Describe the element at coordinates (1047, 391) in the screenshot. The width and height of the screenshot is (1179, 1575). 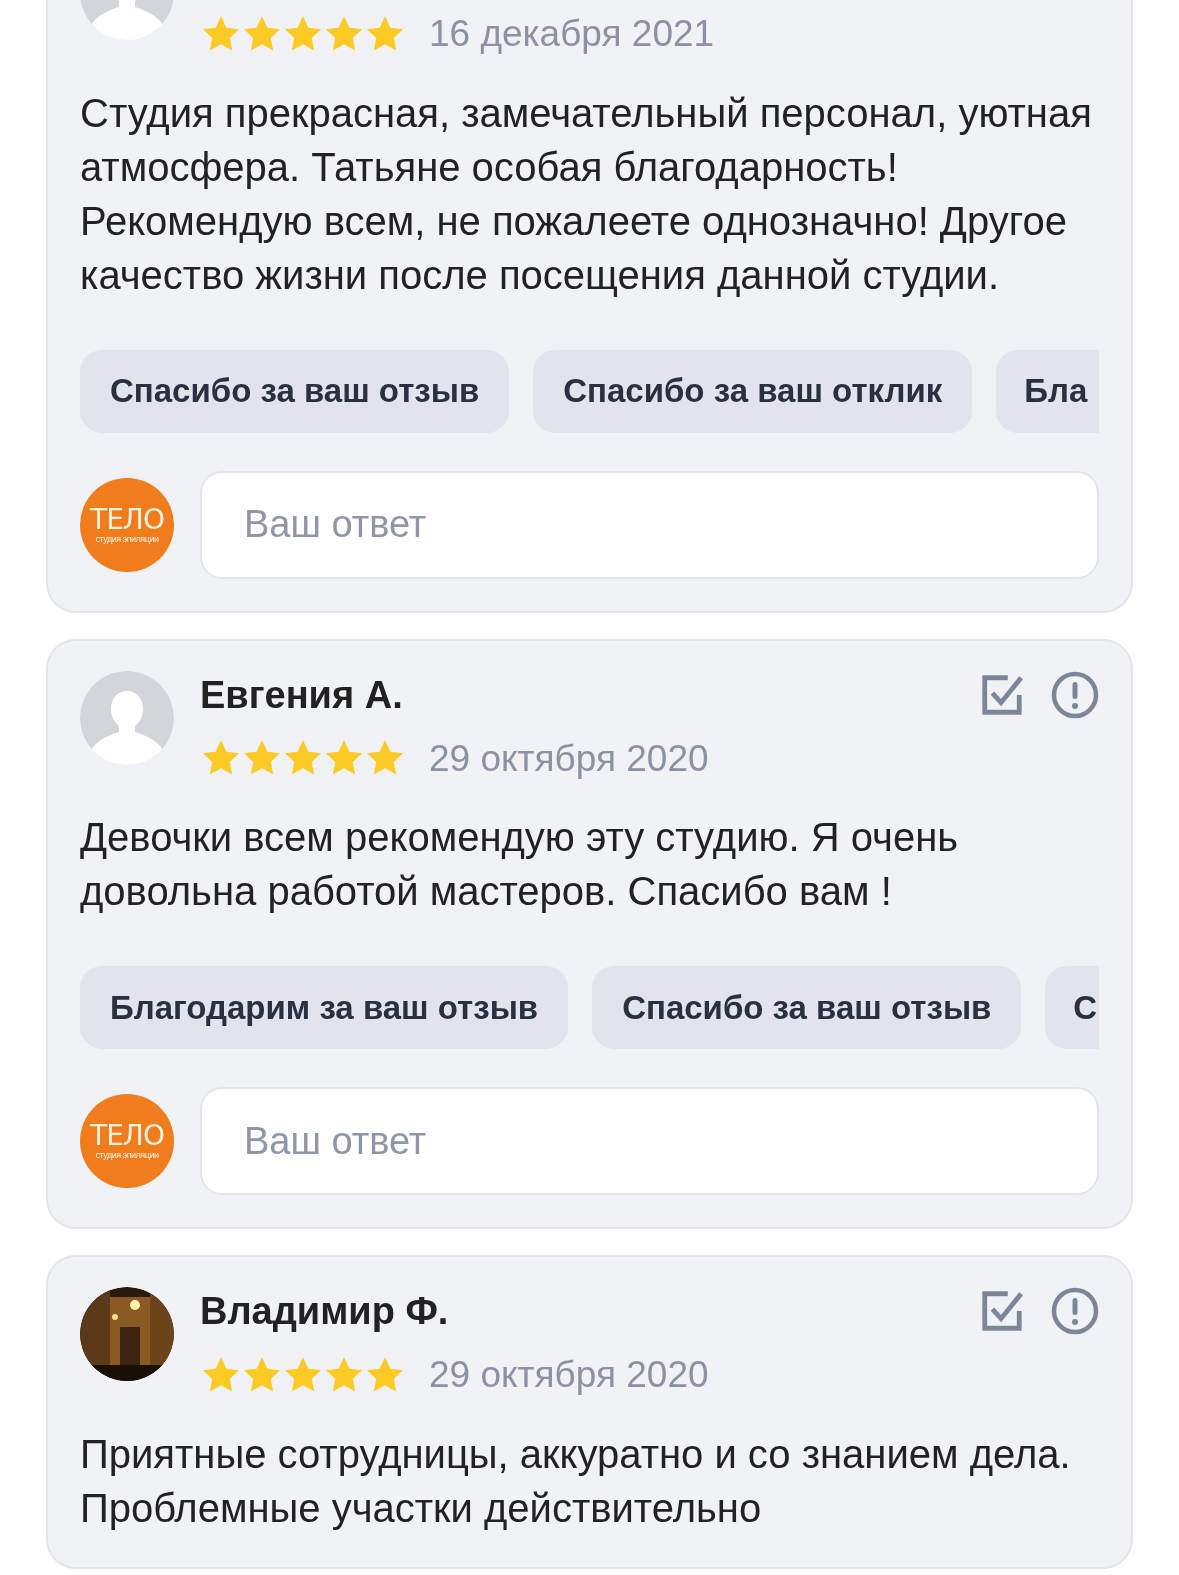
I see `quick-reply-chip: Бла` at that location.